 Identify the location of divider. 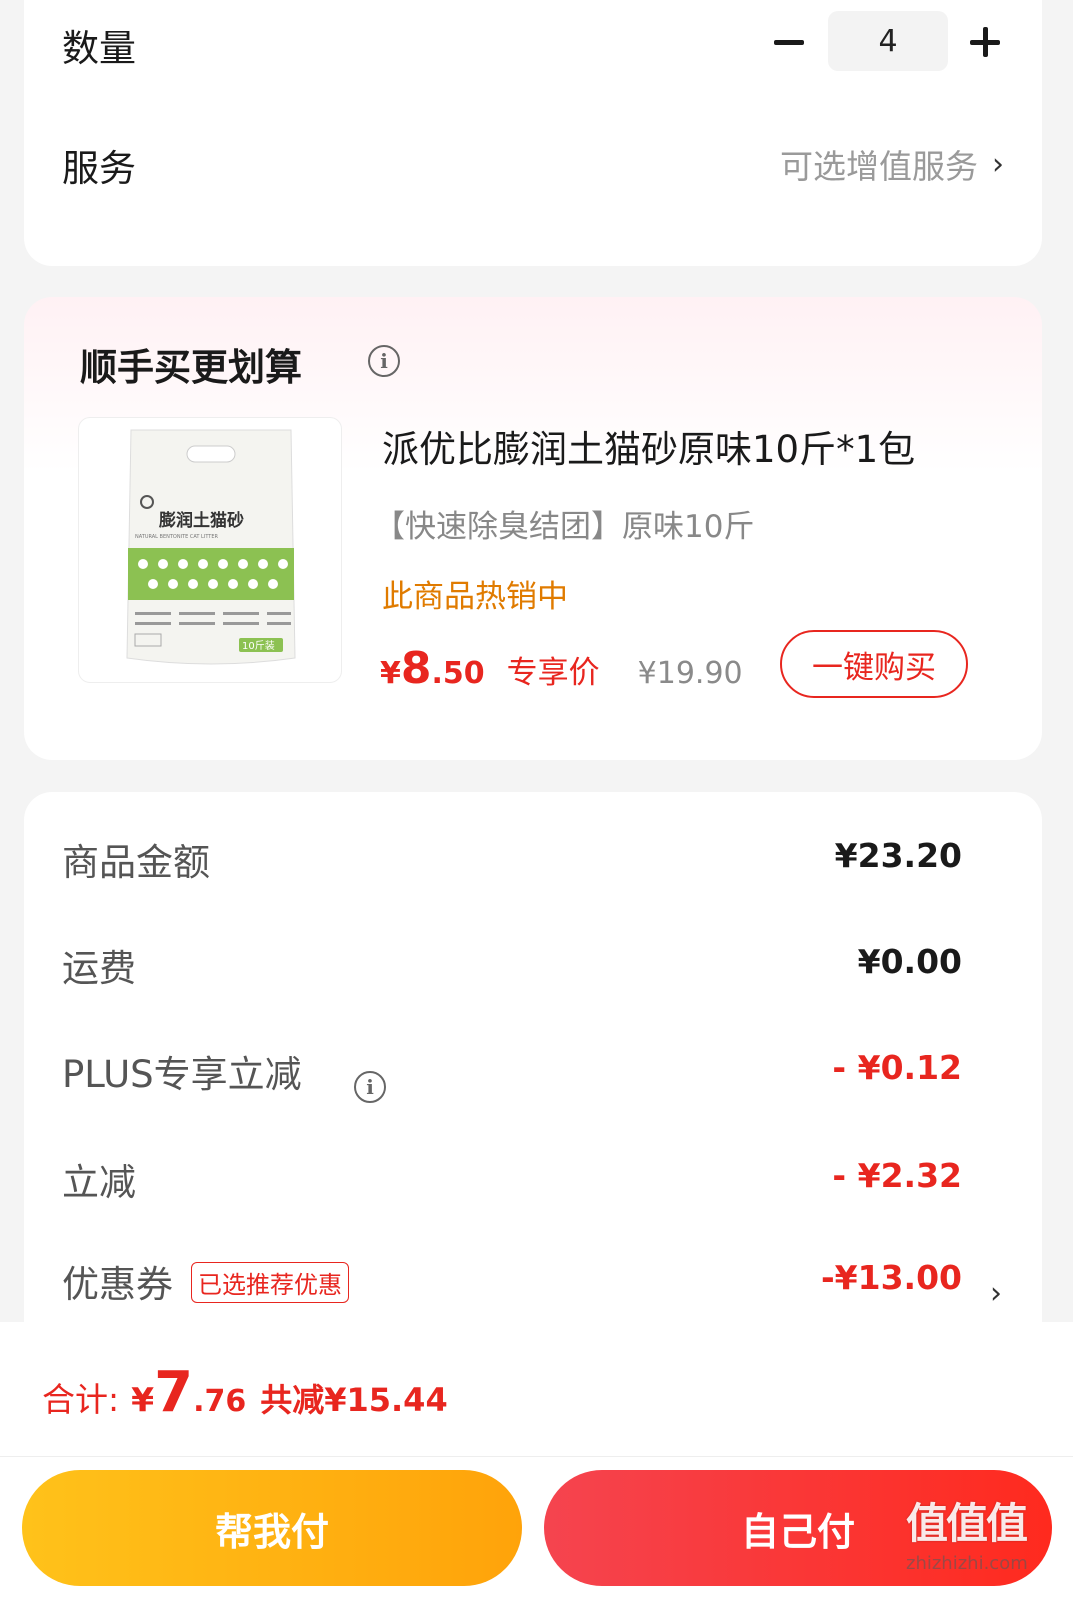
(536, 1456).